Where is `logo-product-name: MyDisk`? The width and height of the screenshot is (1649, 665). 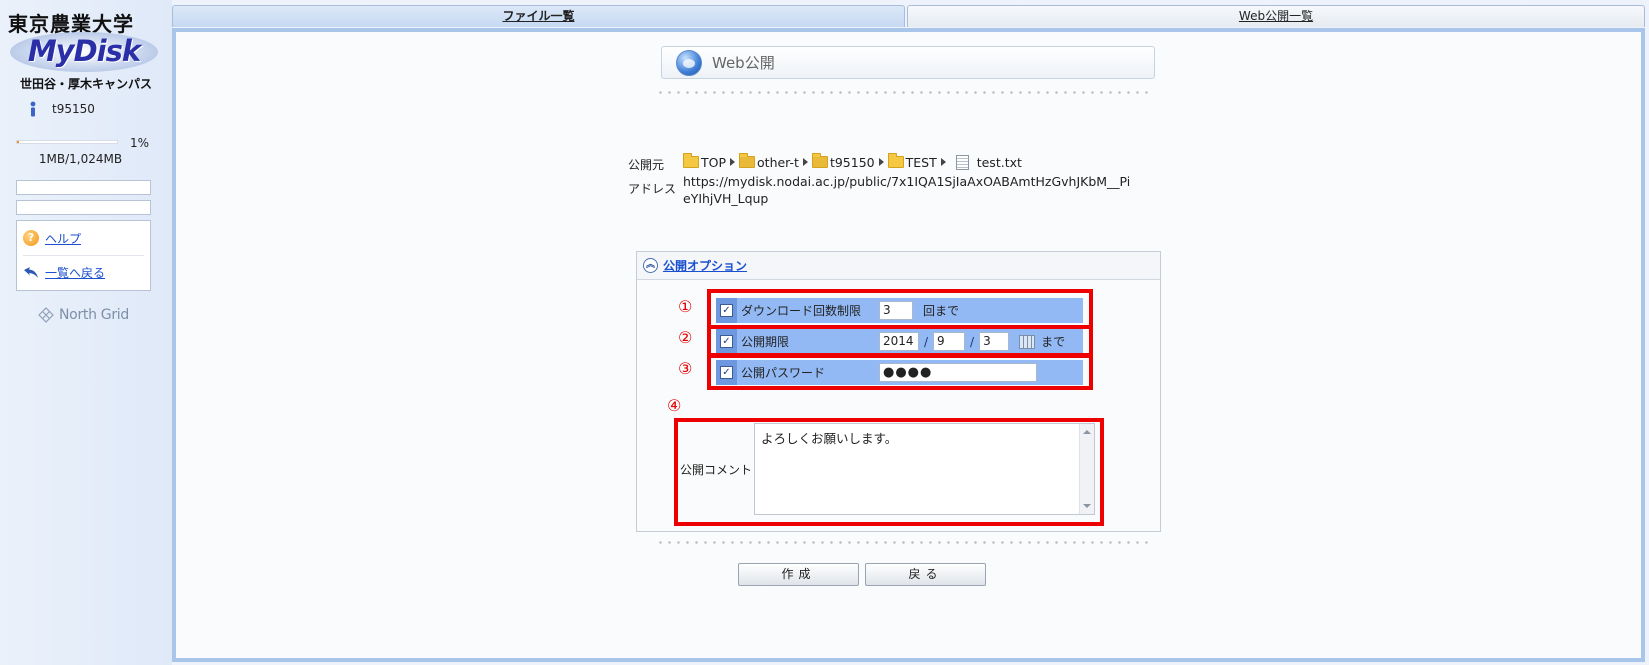 logo-product-name: MyDisk is located at coordinates (84, 51).